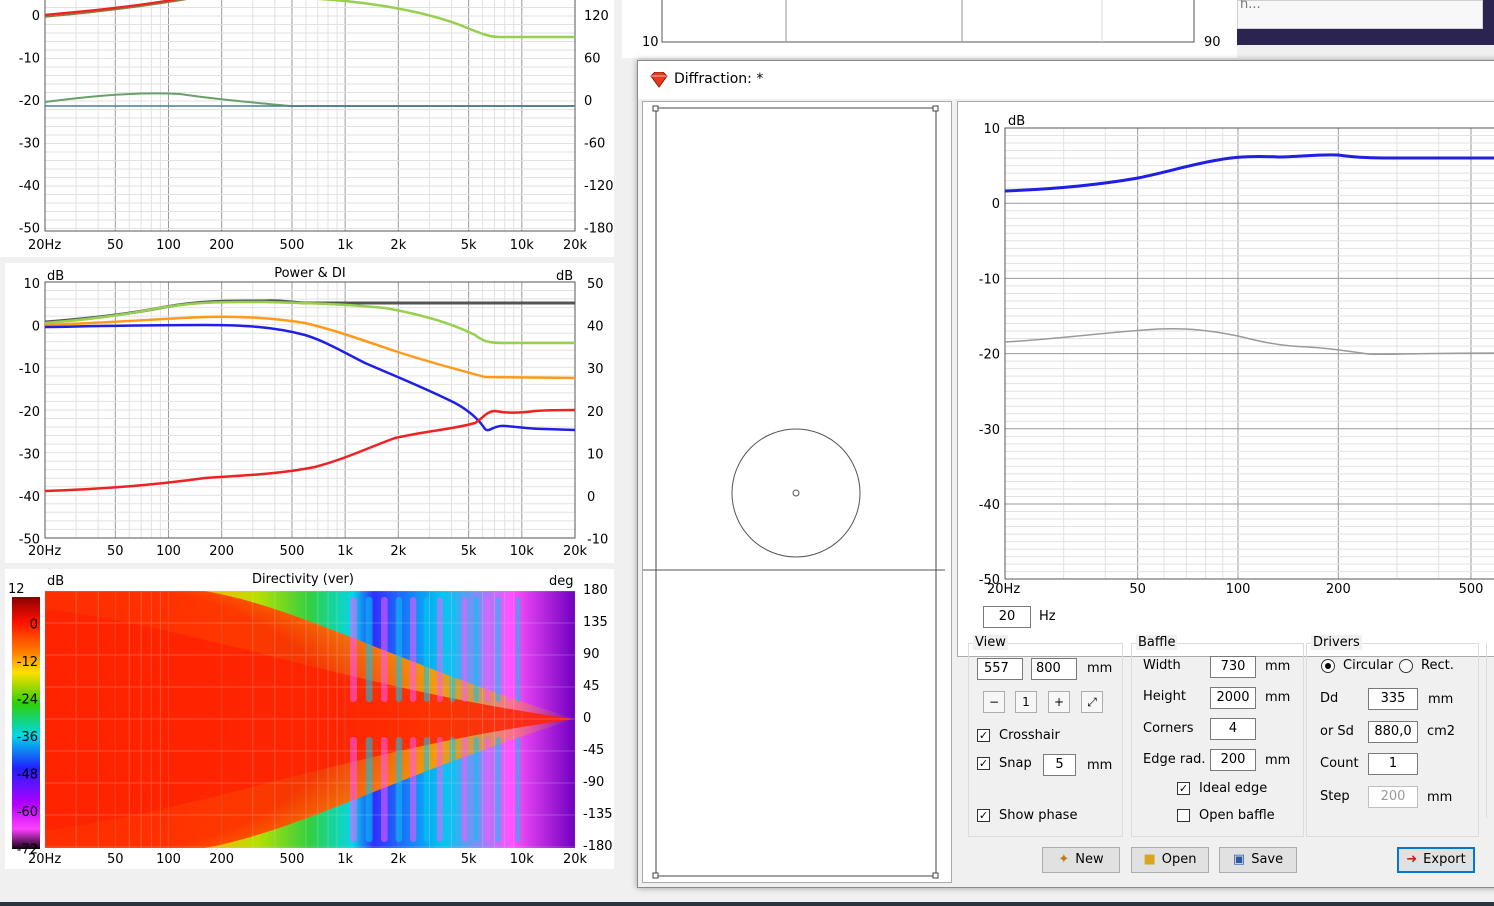  Describe the element at coordinates (1239, 859) in the screenshot. I see `floppy-icon: ▣` at that location.